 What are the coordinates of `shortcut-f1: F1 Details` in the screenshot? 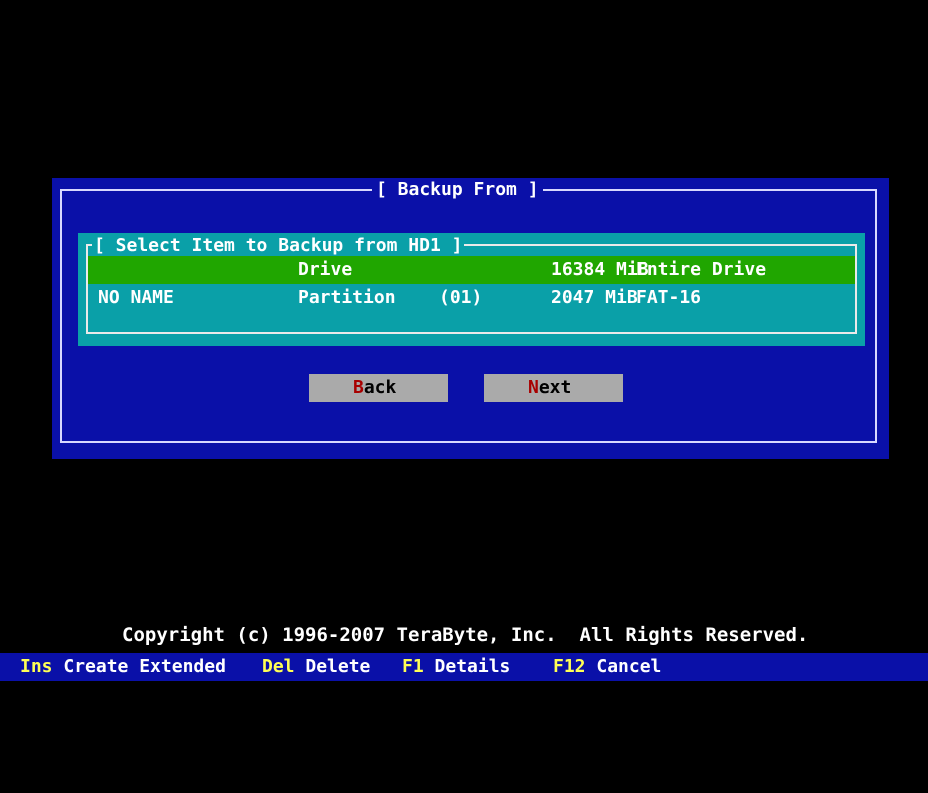 It's located at (456, 667).